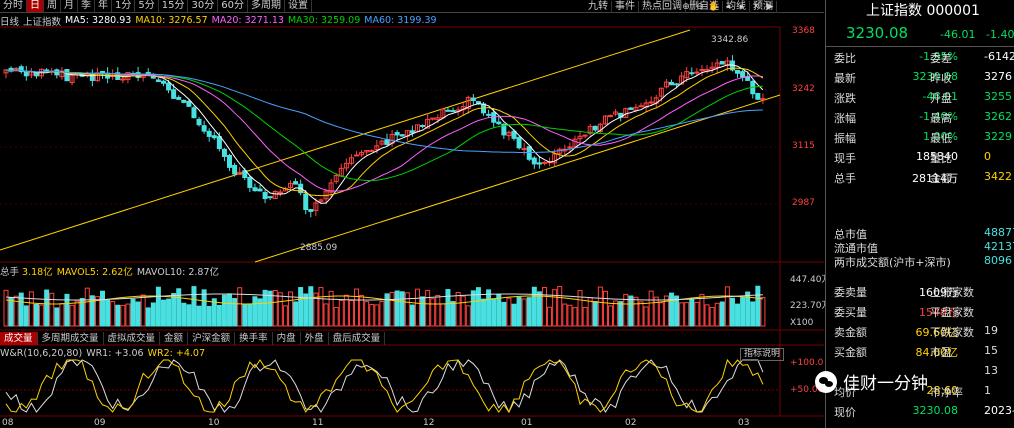 This screenshot has height=428, width=1014. Describe the element at coordinates (762, 354) in the screenshot. I see `indicator-help-button: 指标说明` at that location.